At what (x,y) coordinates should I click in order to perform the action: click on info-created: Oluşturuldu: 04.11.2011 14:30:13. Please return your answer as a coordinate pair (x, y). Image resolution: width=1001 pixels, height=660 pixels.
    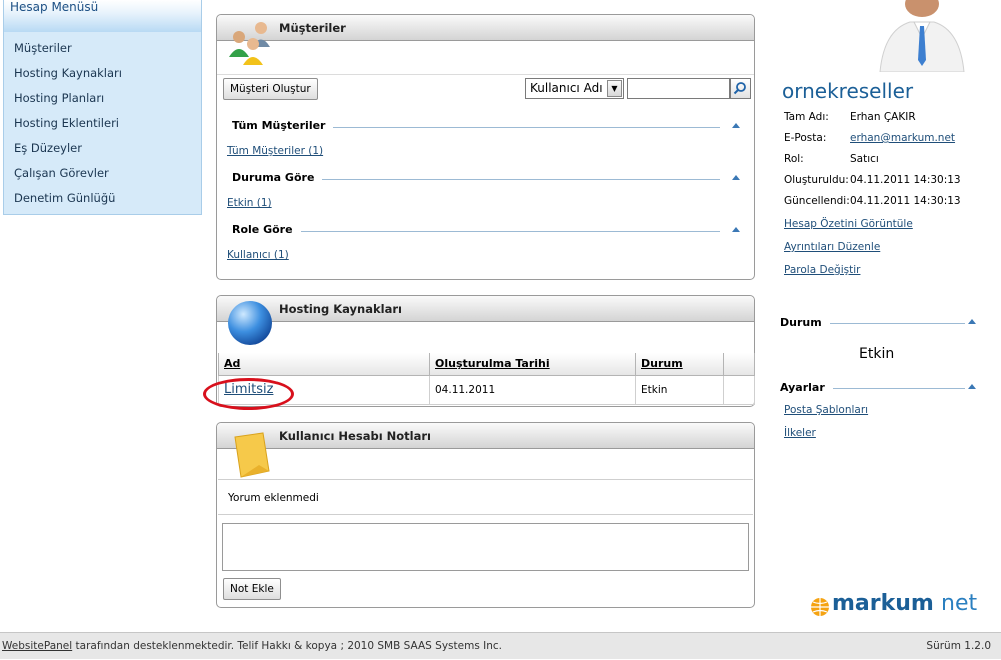
    Looking at the image, I should click on (872, 180).